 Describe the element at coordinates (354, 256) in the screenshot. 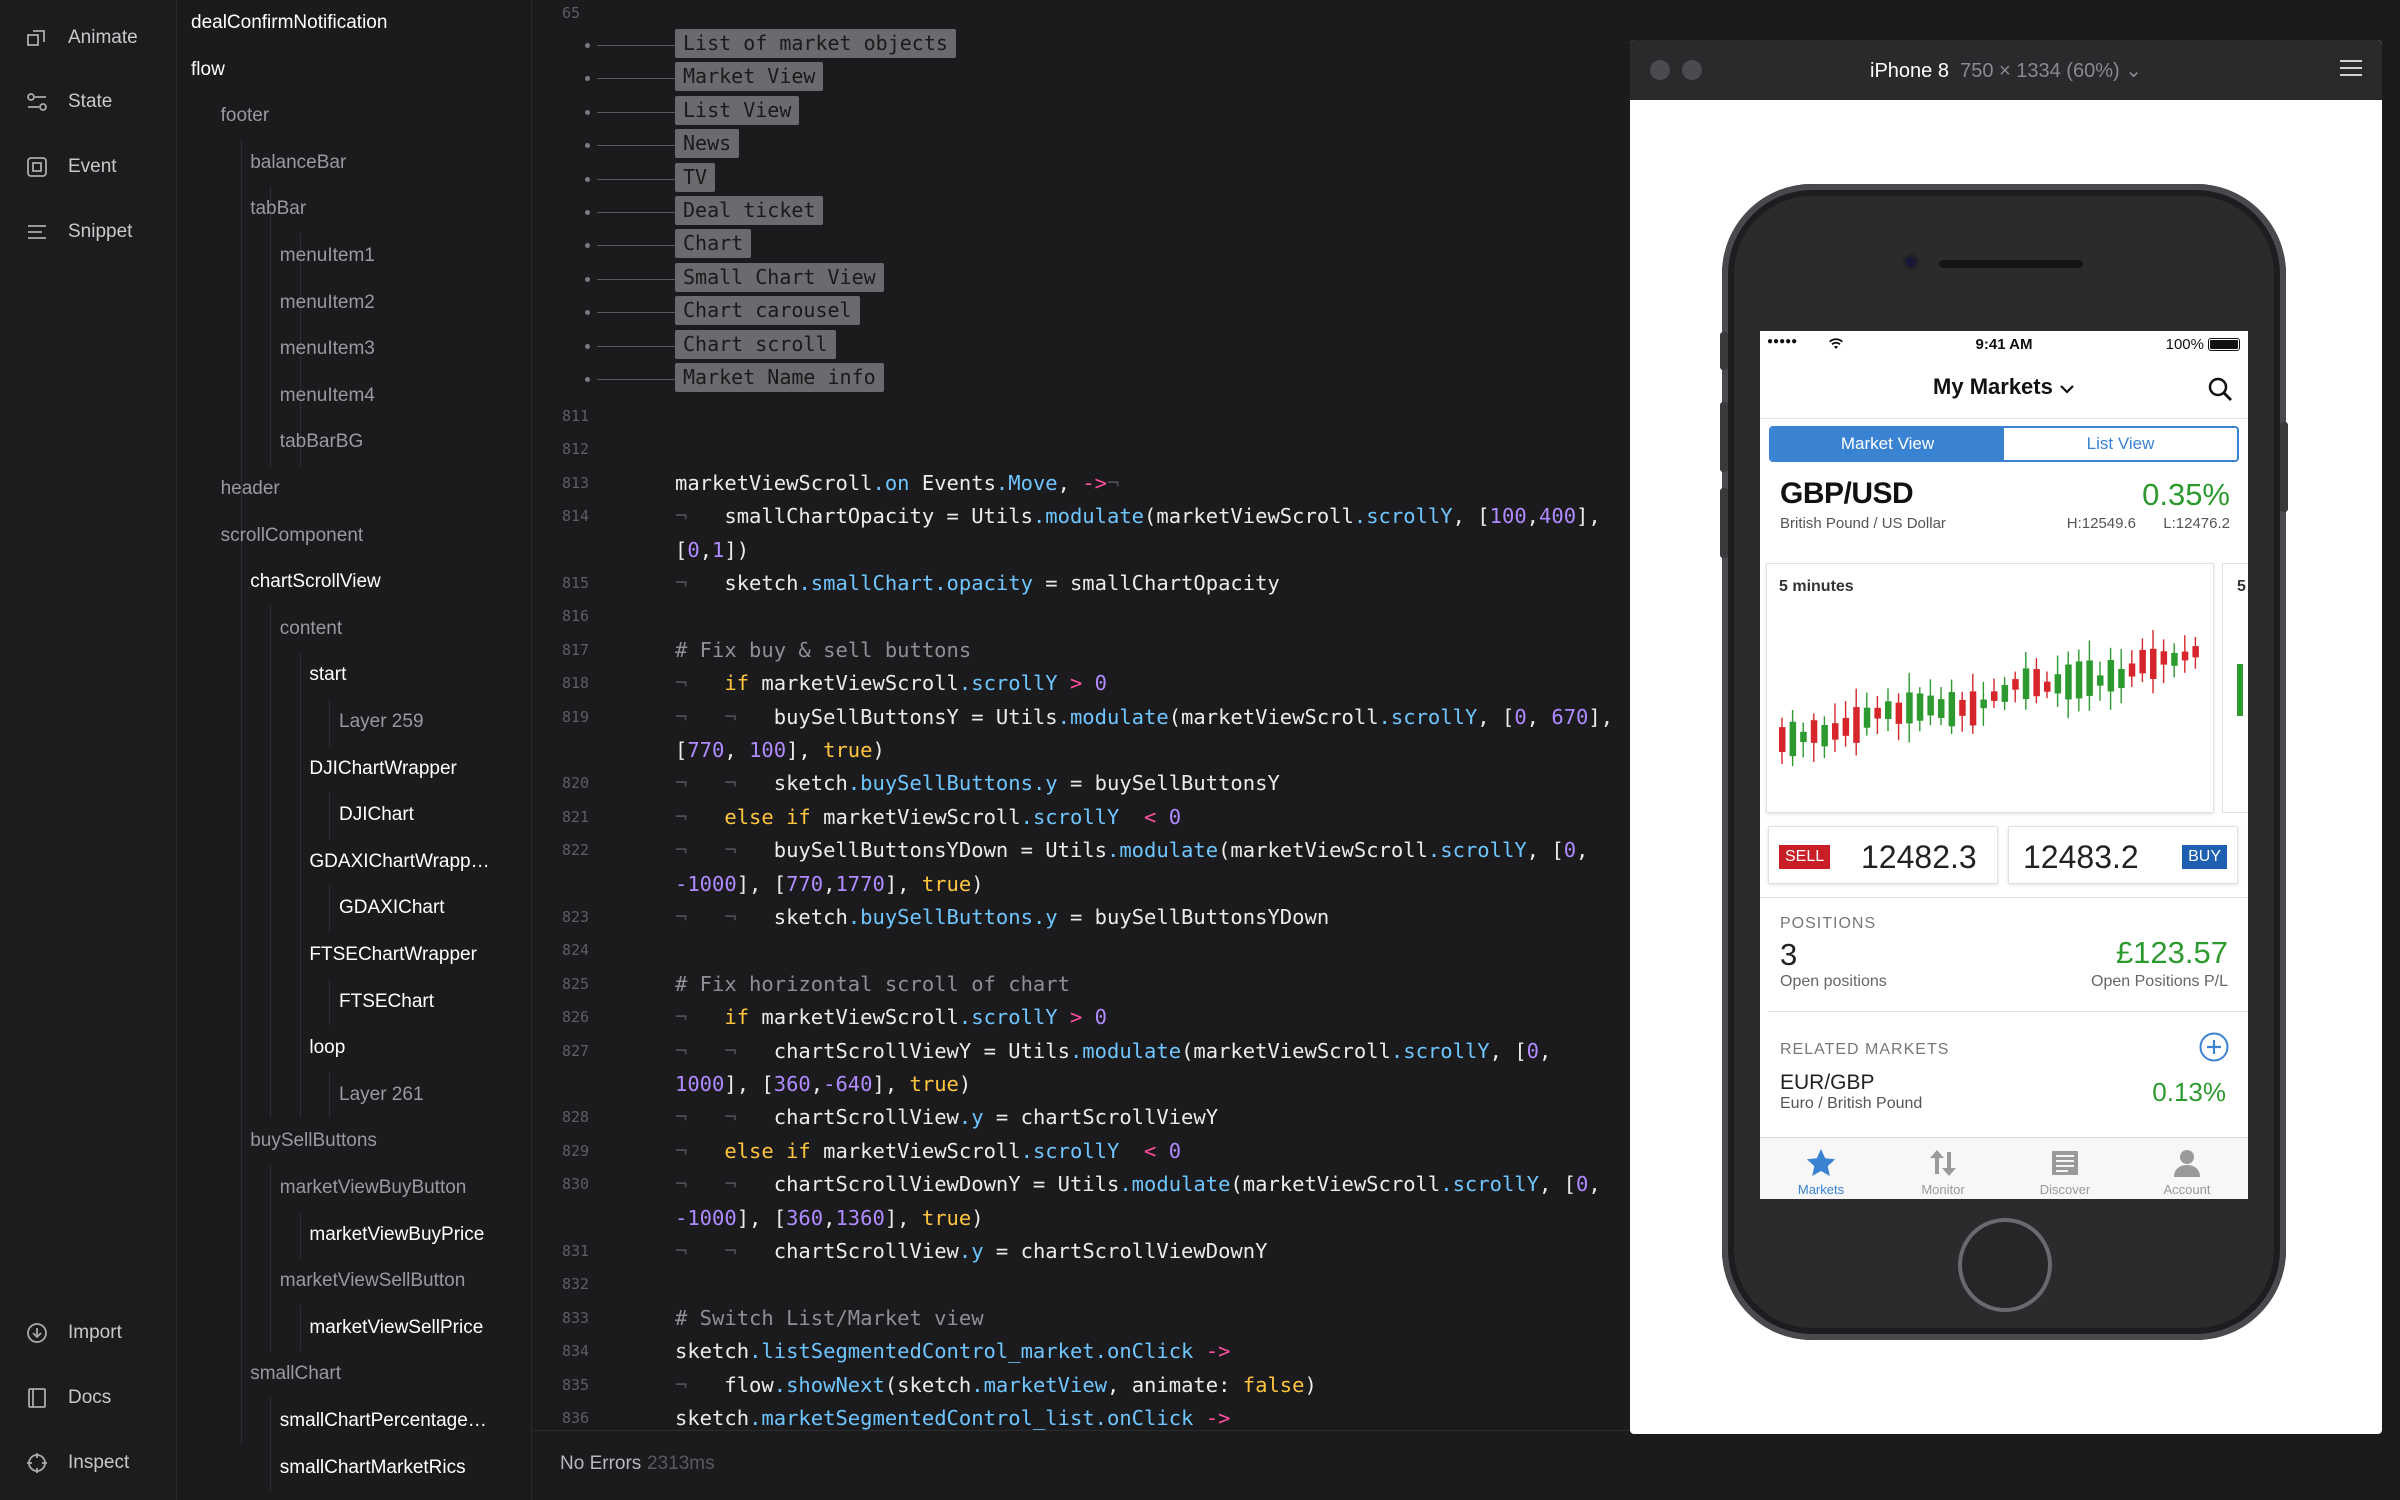

I see `layer-row: menuItem1` at that location.